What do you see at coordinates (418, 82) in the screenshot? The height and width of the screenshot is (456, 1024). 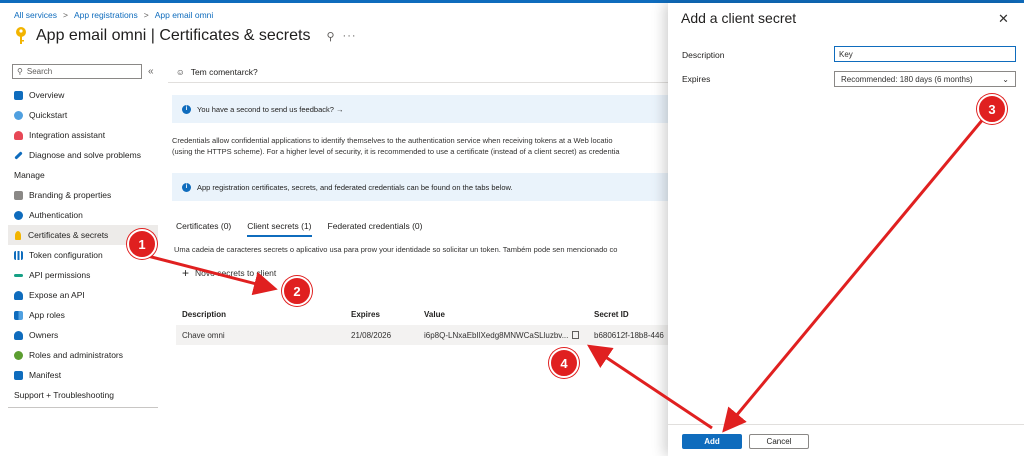 I see `toolbar-divider` at bounding box center [418, 82].